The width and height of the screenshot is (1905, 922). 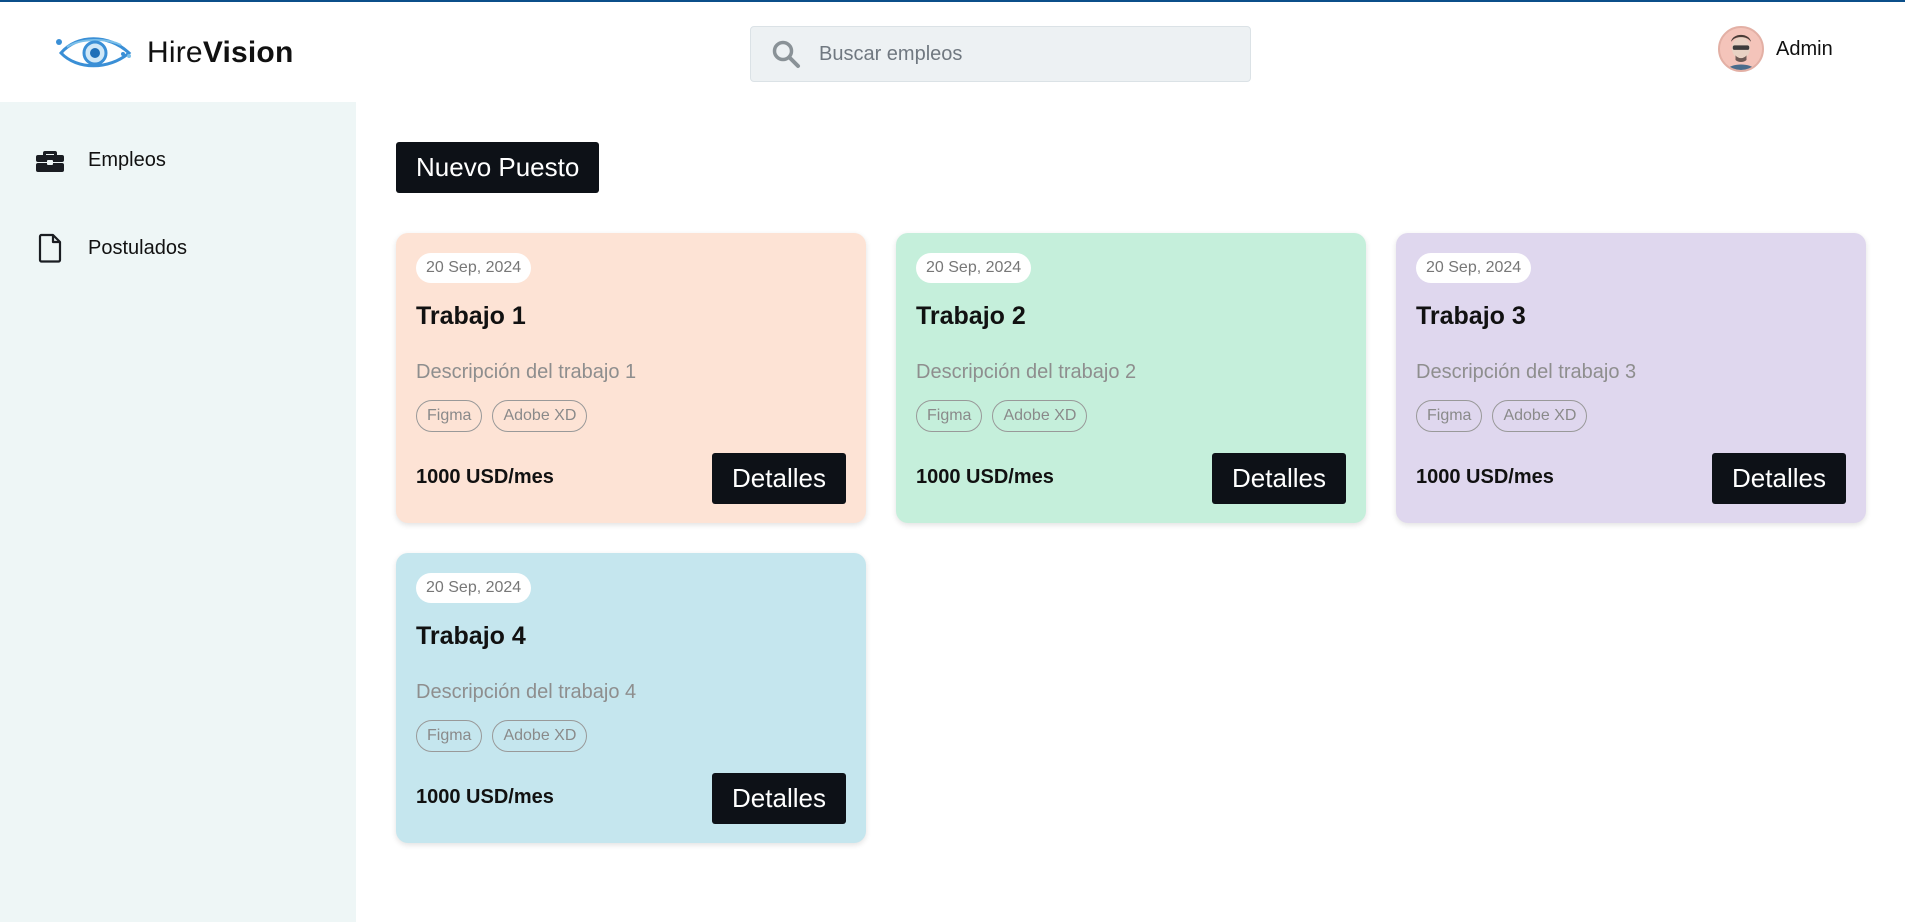 What do you see at coordinates (94, 52) in the screenshot?
I see `eye-logo-icon` at bounding box center [94, 52].